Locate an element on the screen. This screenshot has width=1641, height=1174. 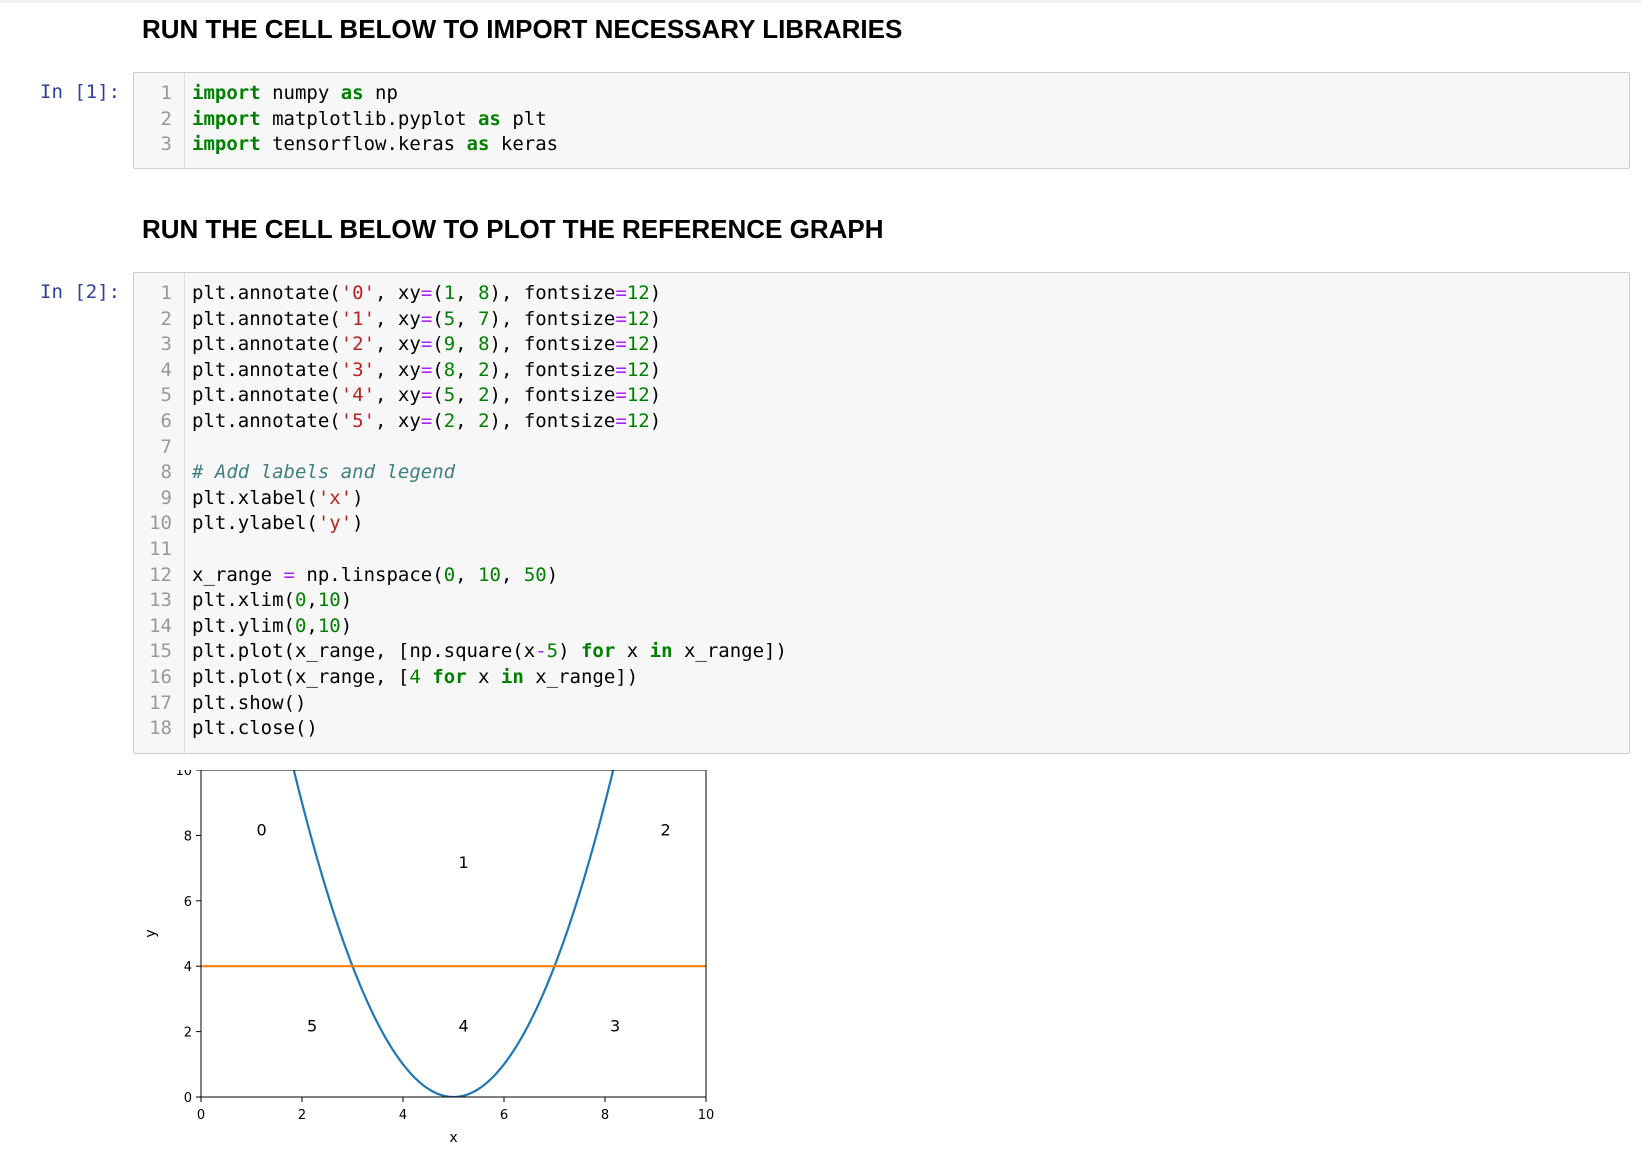
y-tick-label: 0 is located at coordinates (188, 1098).